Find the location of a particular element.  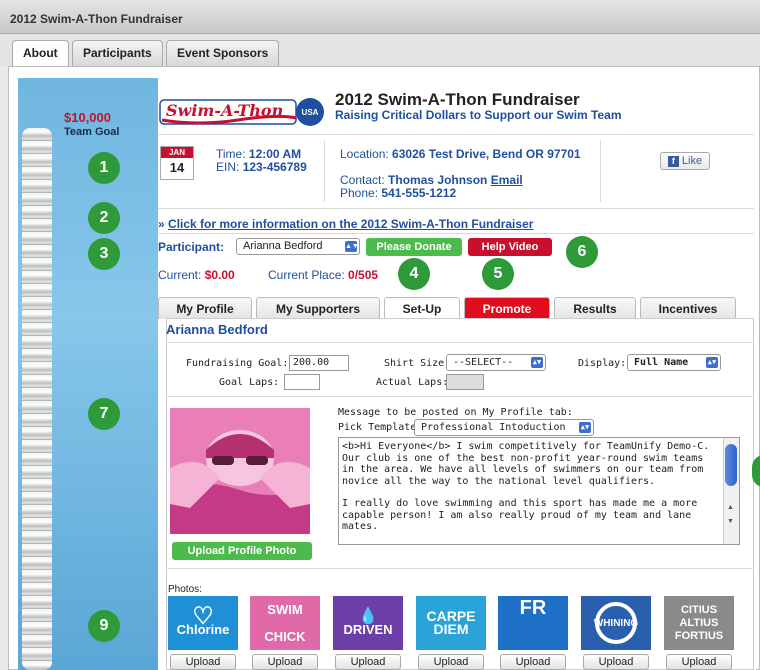

upload-profile-photo-button: Upload Profile Photo is located at coordinates (242, 551).